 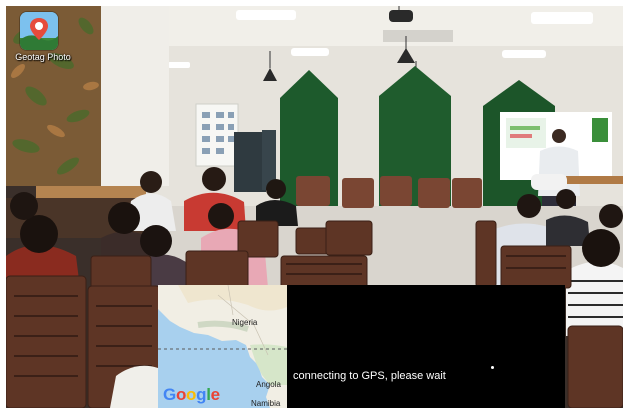 I want to click on gps-status-text: connecting to GPS, please wait, so click(x=369, y=376).